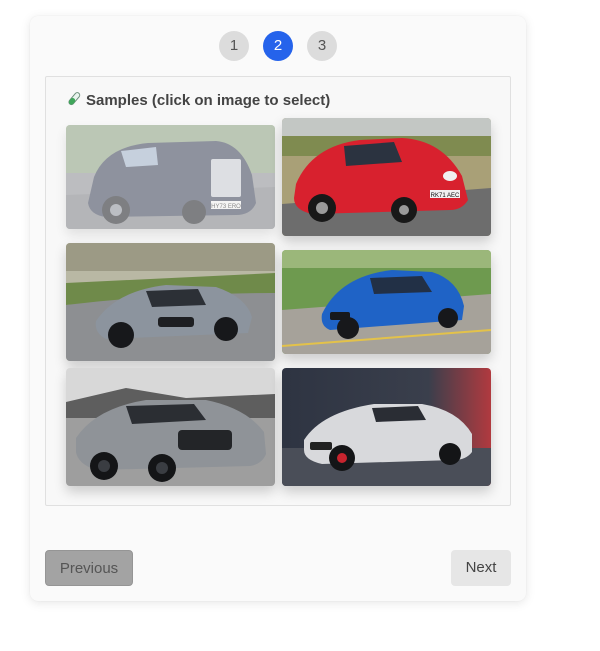 This screenshot has width=600, height=651. What do you see at coordinates (481, 568) in the screenshot?
I see `next-button: Next` at bounding box center [481, 568].